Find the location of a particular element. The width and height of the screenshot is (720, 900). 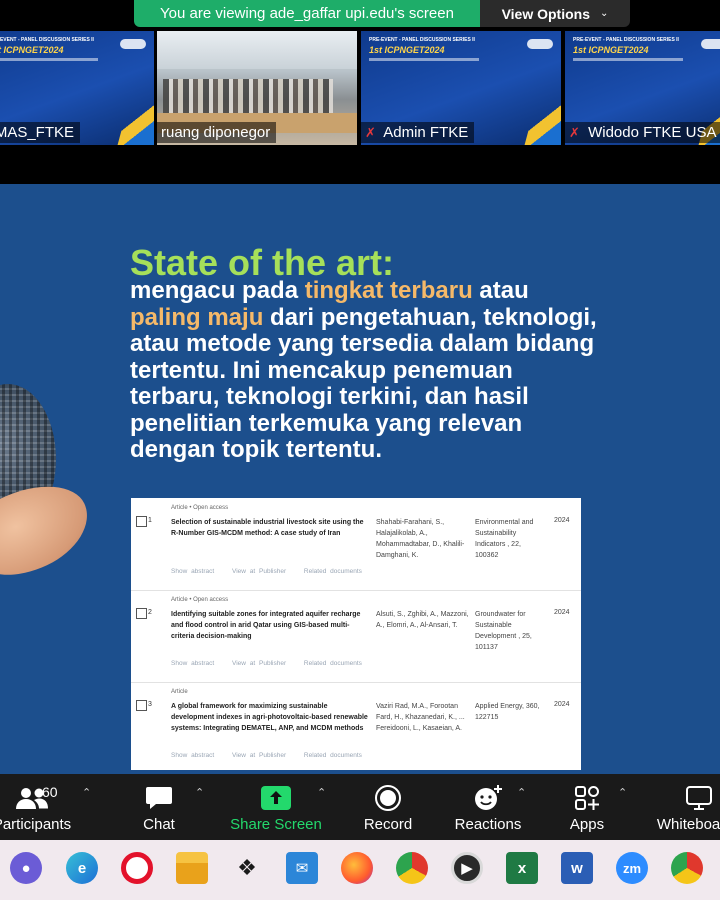

taskbar: ● e ❖ ✉ ▶ x w zm is located at coordinates (360, 870).